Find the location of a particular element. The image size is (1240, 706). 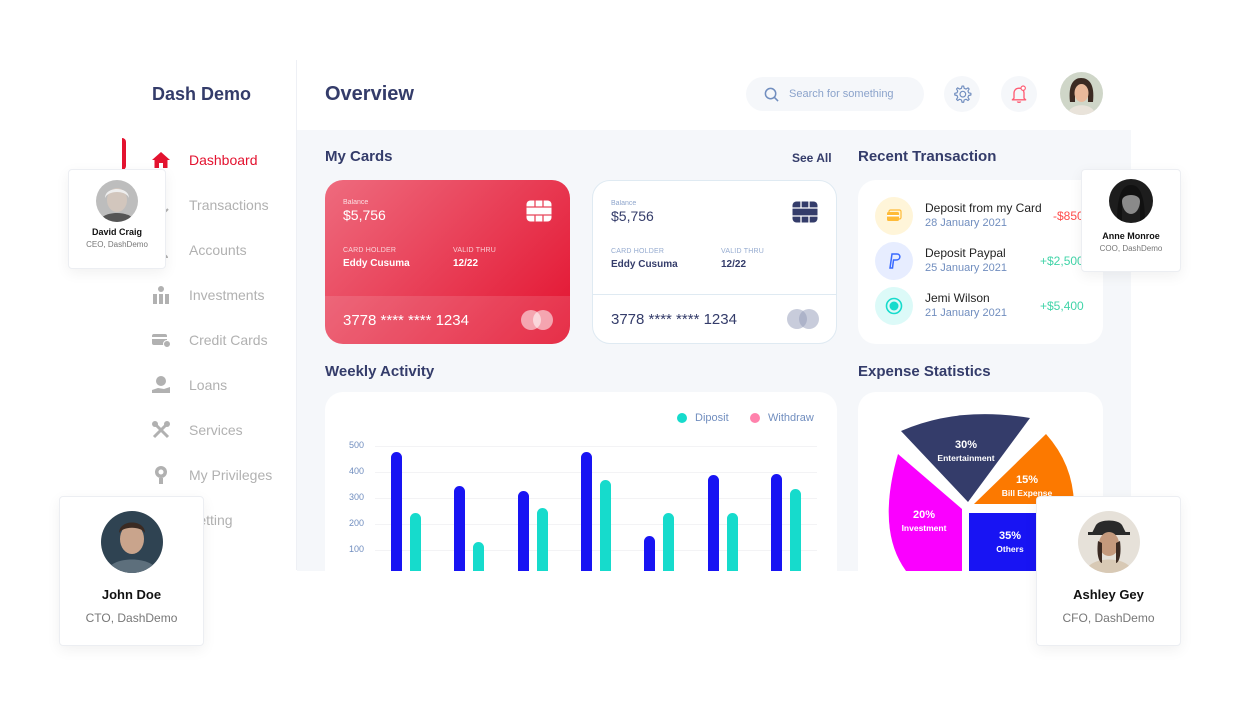

sidebar-item-loans: Loans is located at coordinates (225, 385).